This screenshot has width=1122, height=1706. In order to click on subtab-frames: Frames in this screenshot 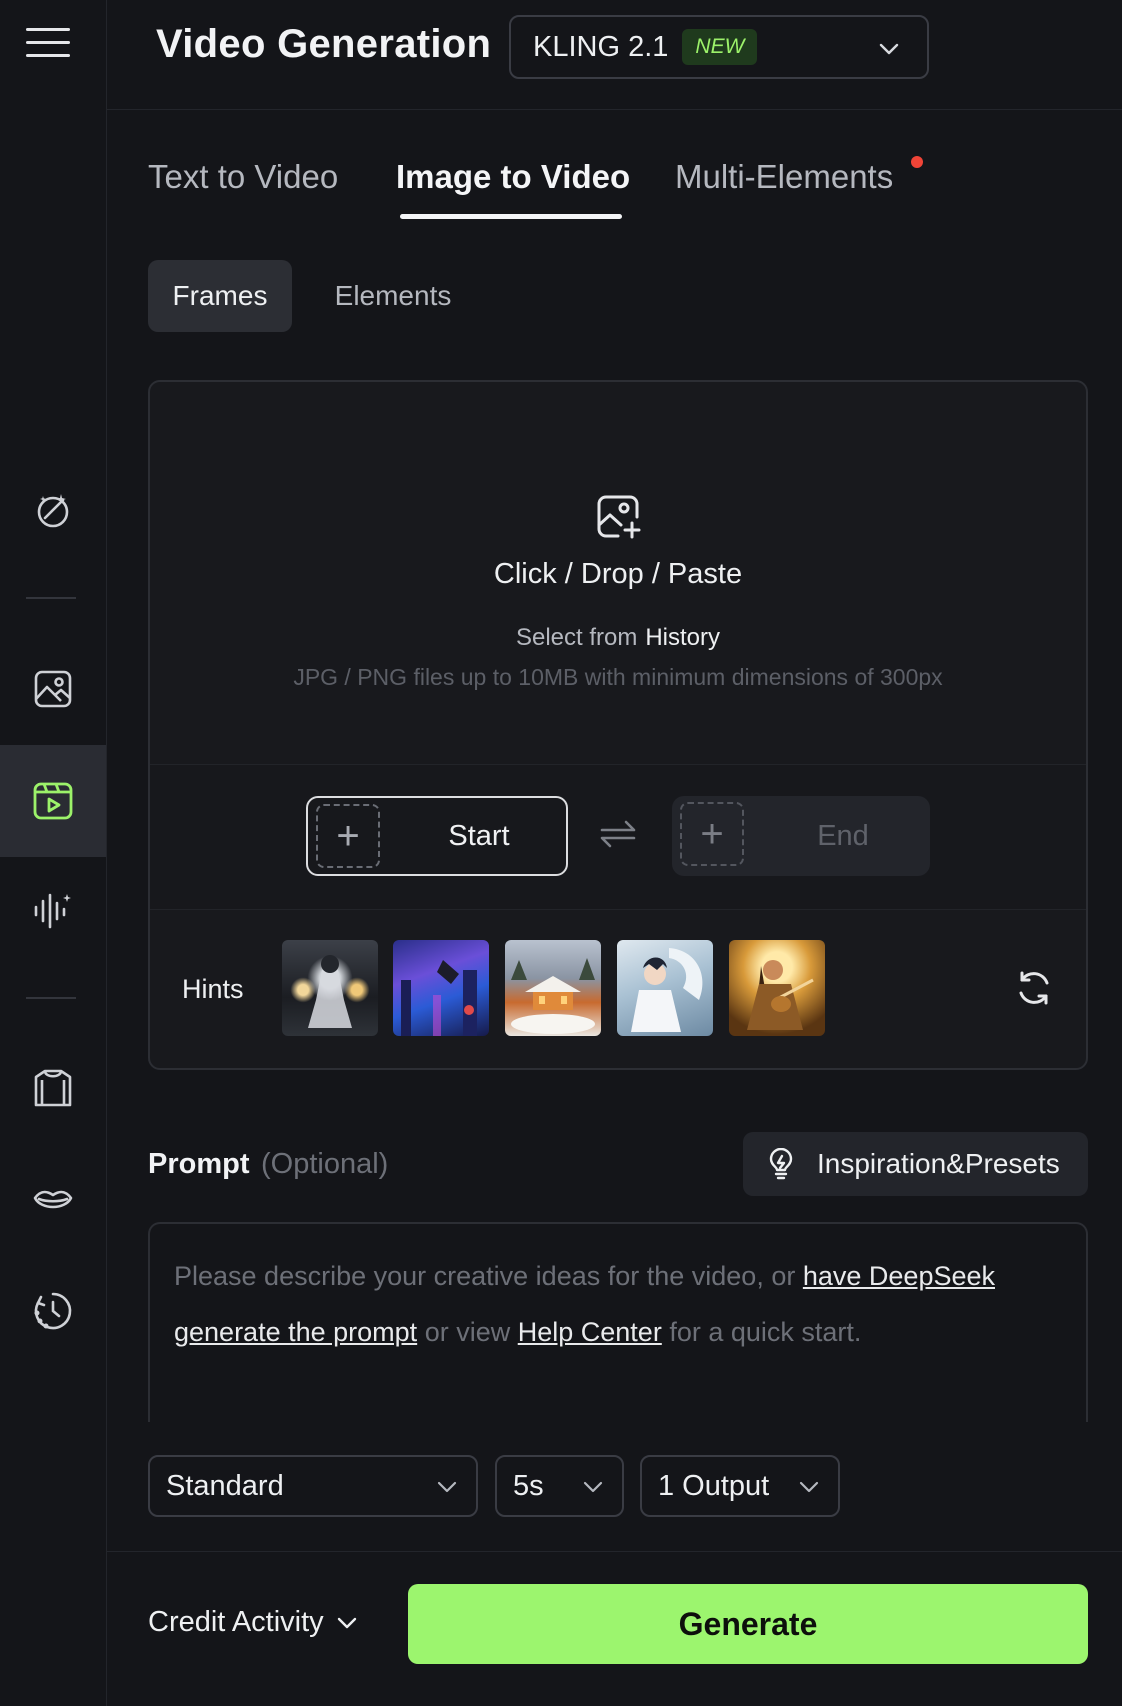, I will do `click(220, 296)`.